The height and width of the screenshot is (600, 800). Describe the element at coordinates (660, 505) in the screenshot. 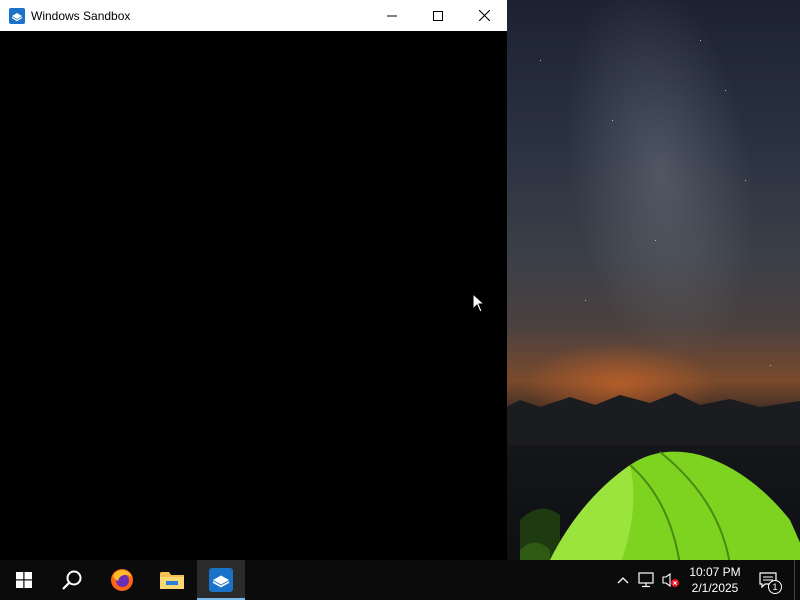

I see `green-tent` at that location.